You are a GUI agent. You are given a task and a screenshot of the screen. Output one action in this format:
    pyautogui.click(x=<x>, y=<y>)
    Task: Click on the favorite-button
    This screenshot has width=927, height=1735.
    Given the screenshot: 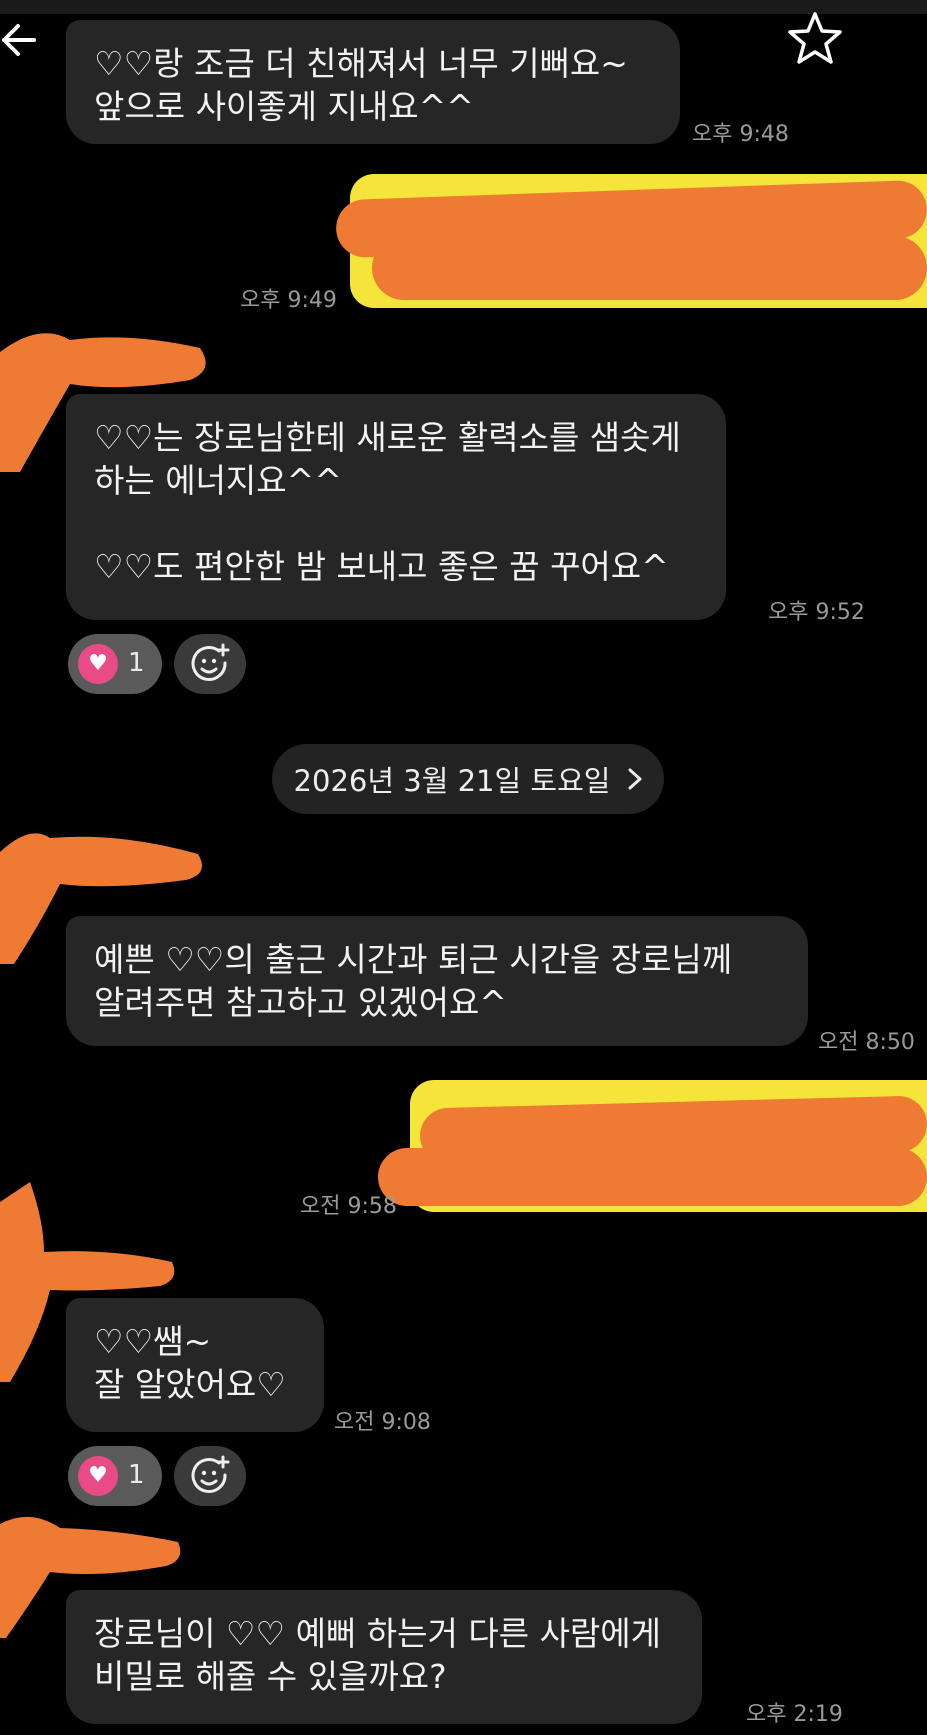 What is the action you would take?
    pyautogui.click(x=815, y=39)
    